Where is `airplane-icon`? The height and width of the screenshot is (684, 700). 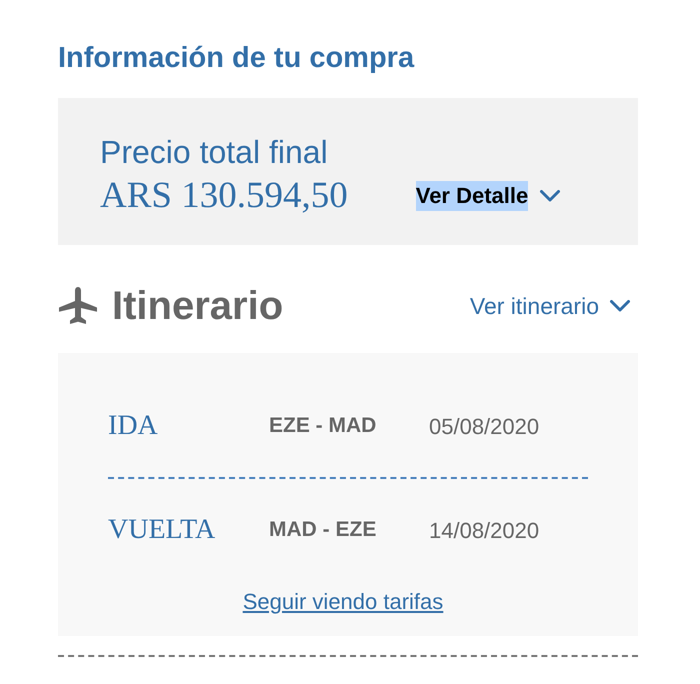 airplane-icon is located at coordinates (78, 306).